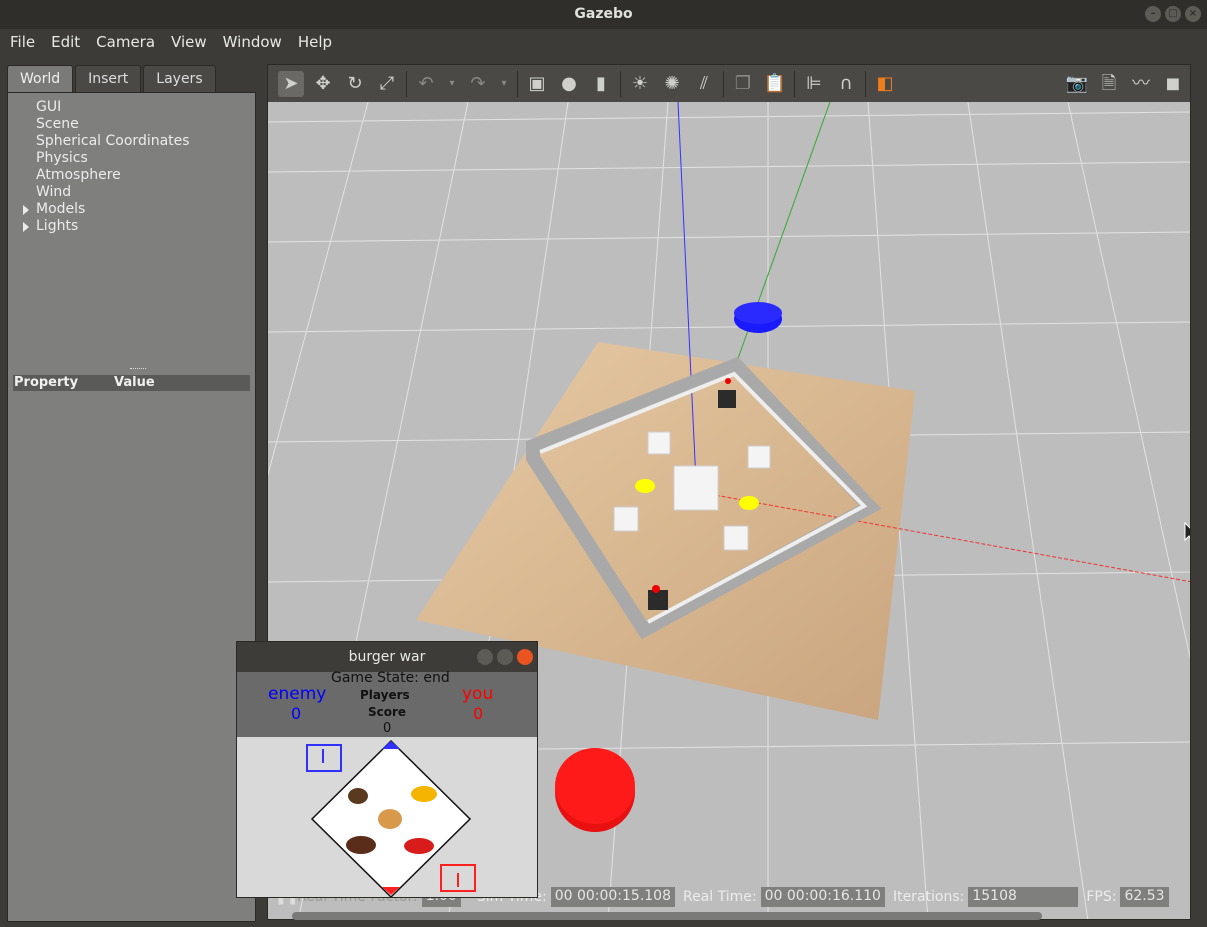  Describe the element at coordinates (485, 657) in the screenshot. I see `minimize-icon` at that location.